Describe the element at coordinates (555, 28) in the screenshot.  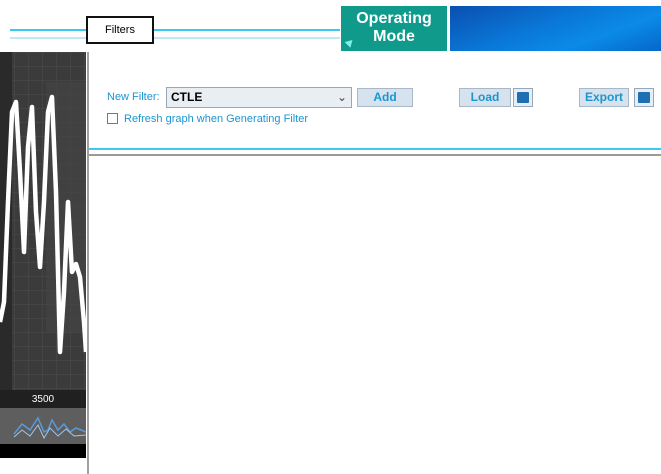
I see `header-banner` at that location.